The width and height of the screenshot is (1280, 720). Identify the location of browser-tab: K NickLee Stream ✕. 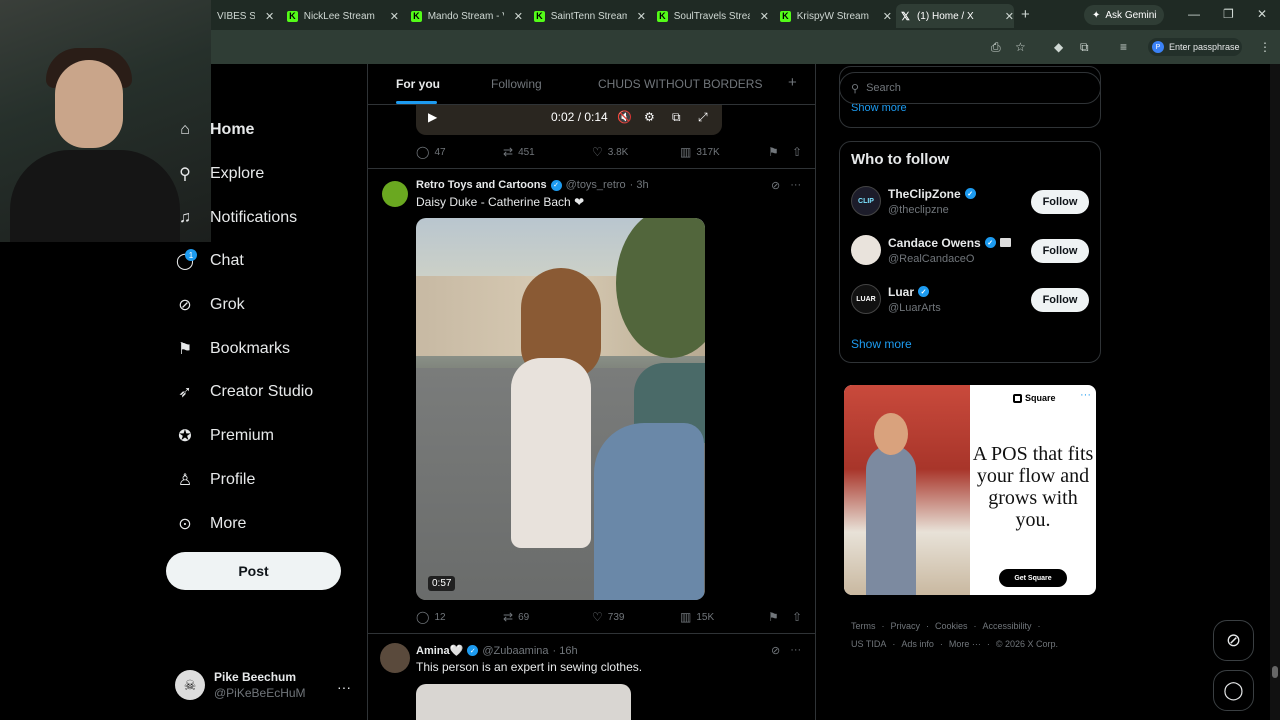
(341, 16).